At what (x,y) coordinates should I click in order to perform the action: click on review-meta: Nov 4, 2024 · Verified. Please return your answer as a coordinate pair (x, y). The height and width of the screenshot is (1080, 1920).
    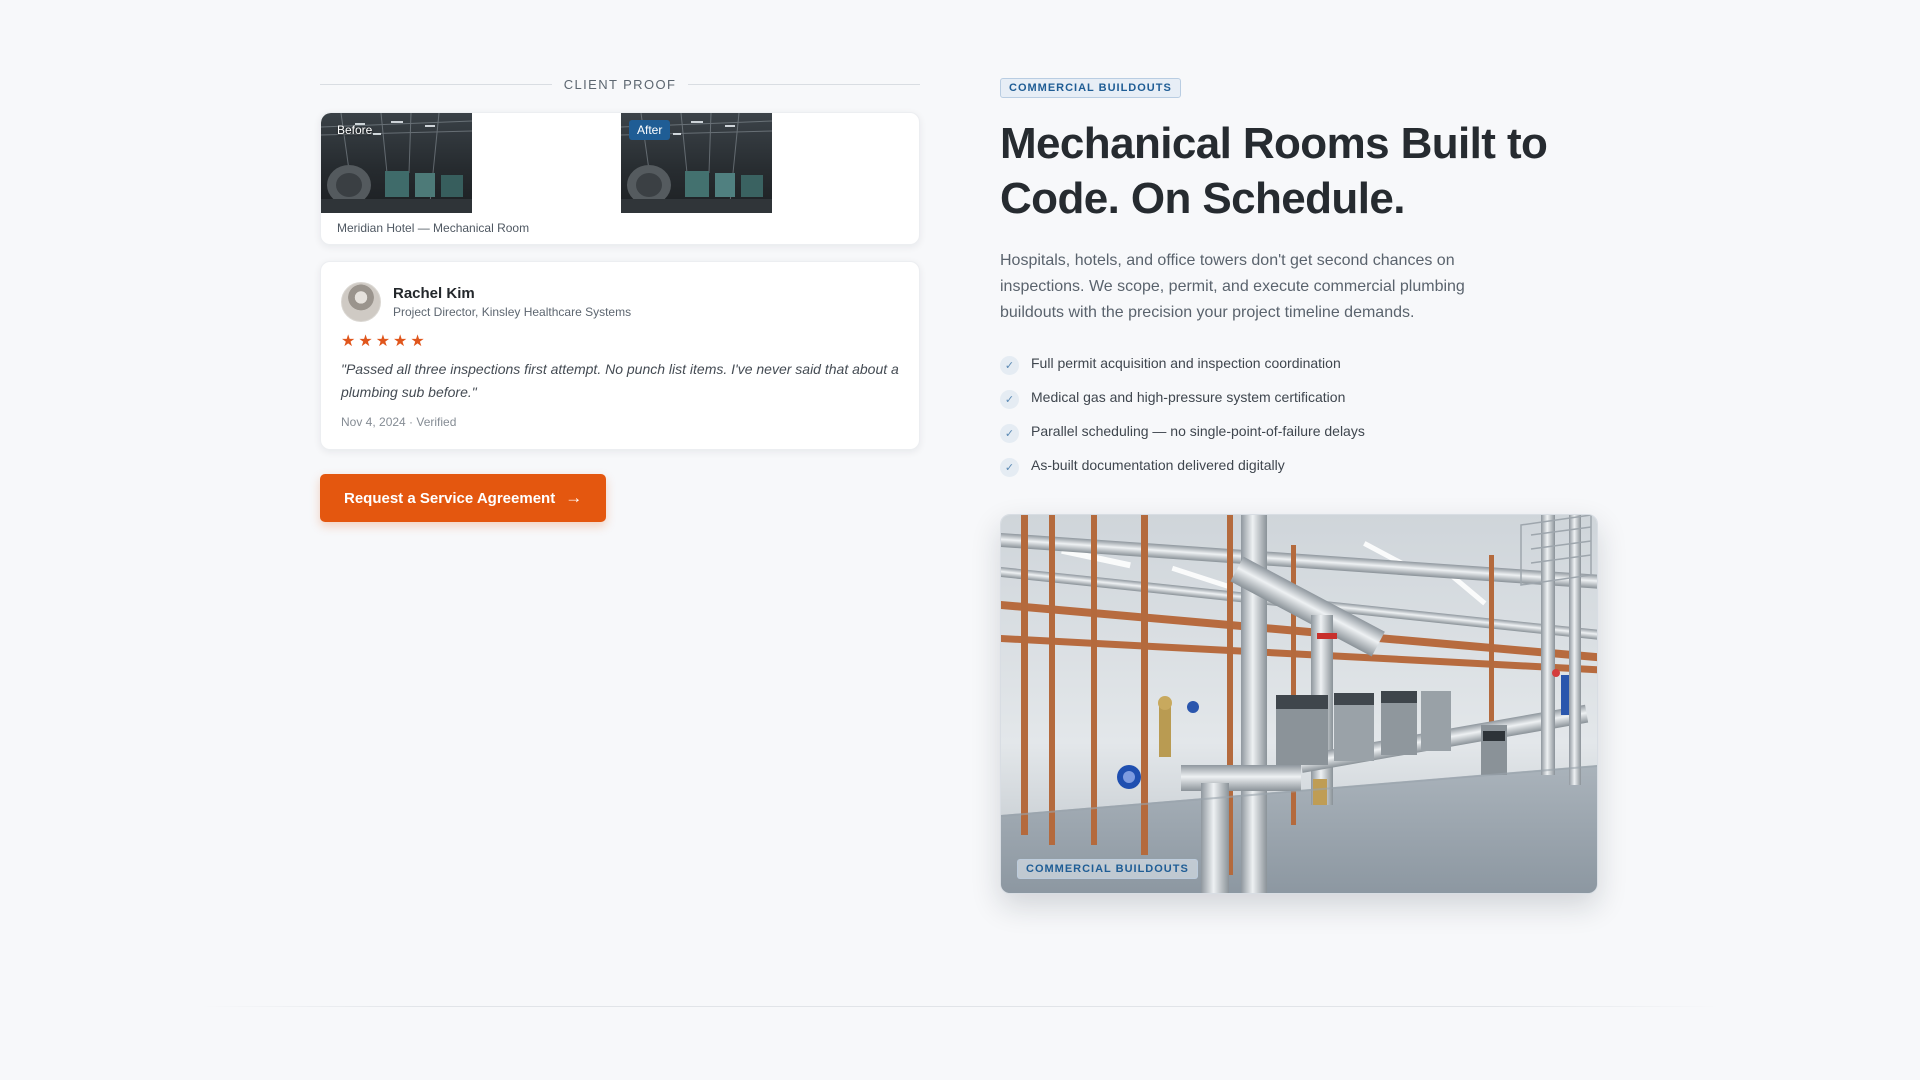
    Looking at the image, I should click on (399, 422).